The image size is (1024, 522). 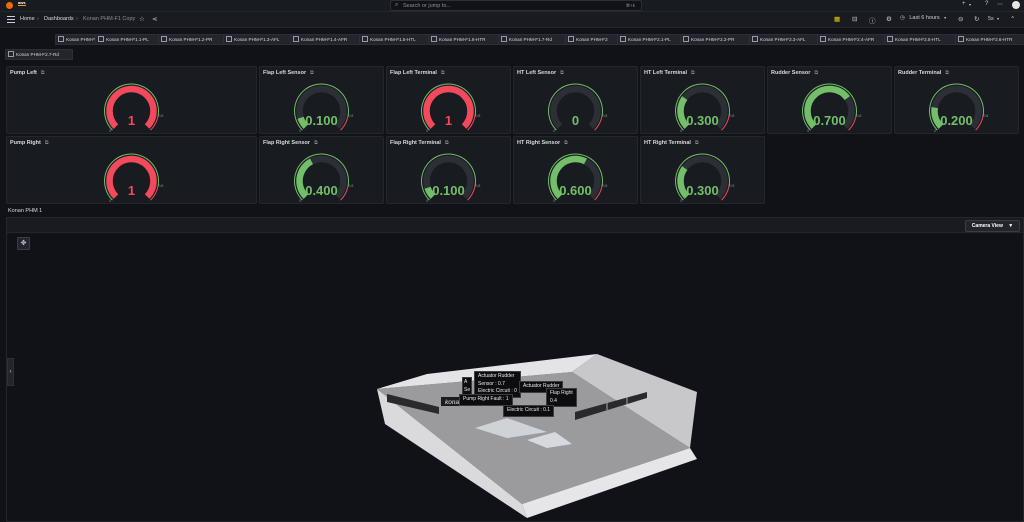 What do you see at coordinates (1016, 5) in the screenshot?
I see `user-avatar` at bounding box center [1016, 5].